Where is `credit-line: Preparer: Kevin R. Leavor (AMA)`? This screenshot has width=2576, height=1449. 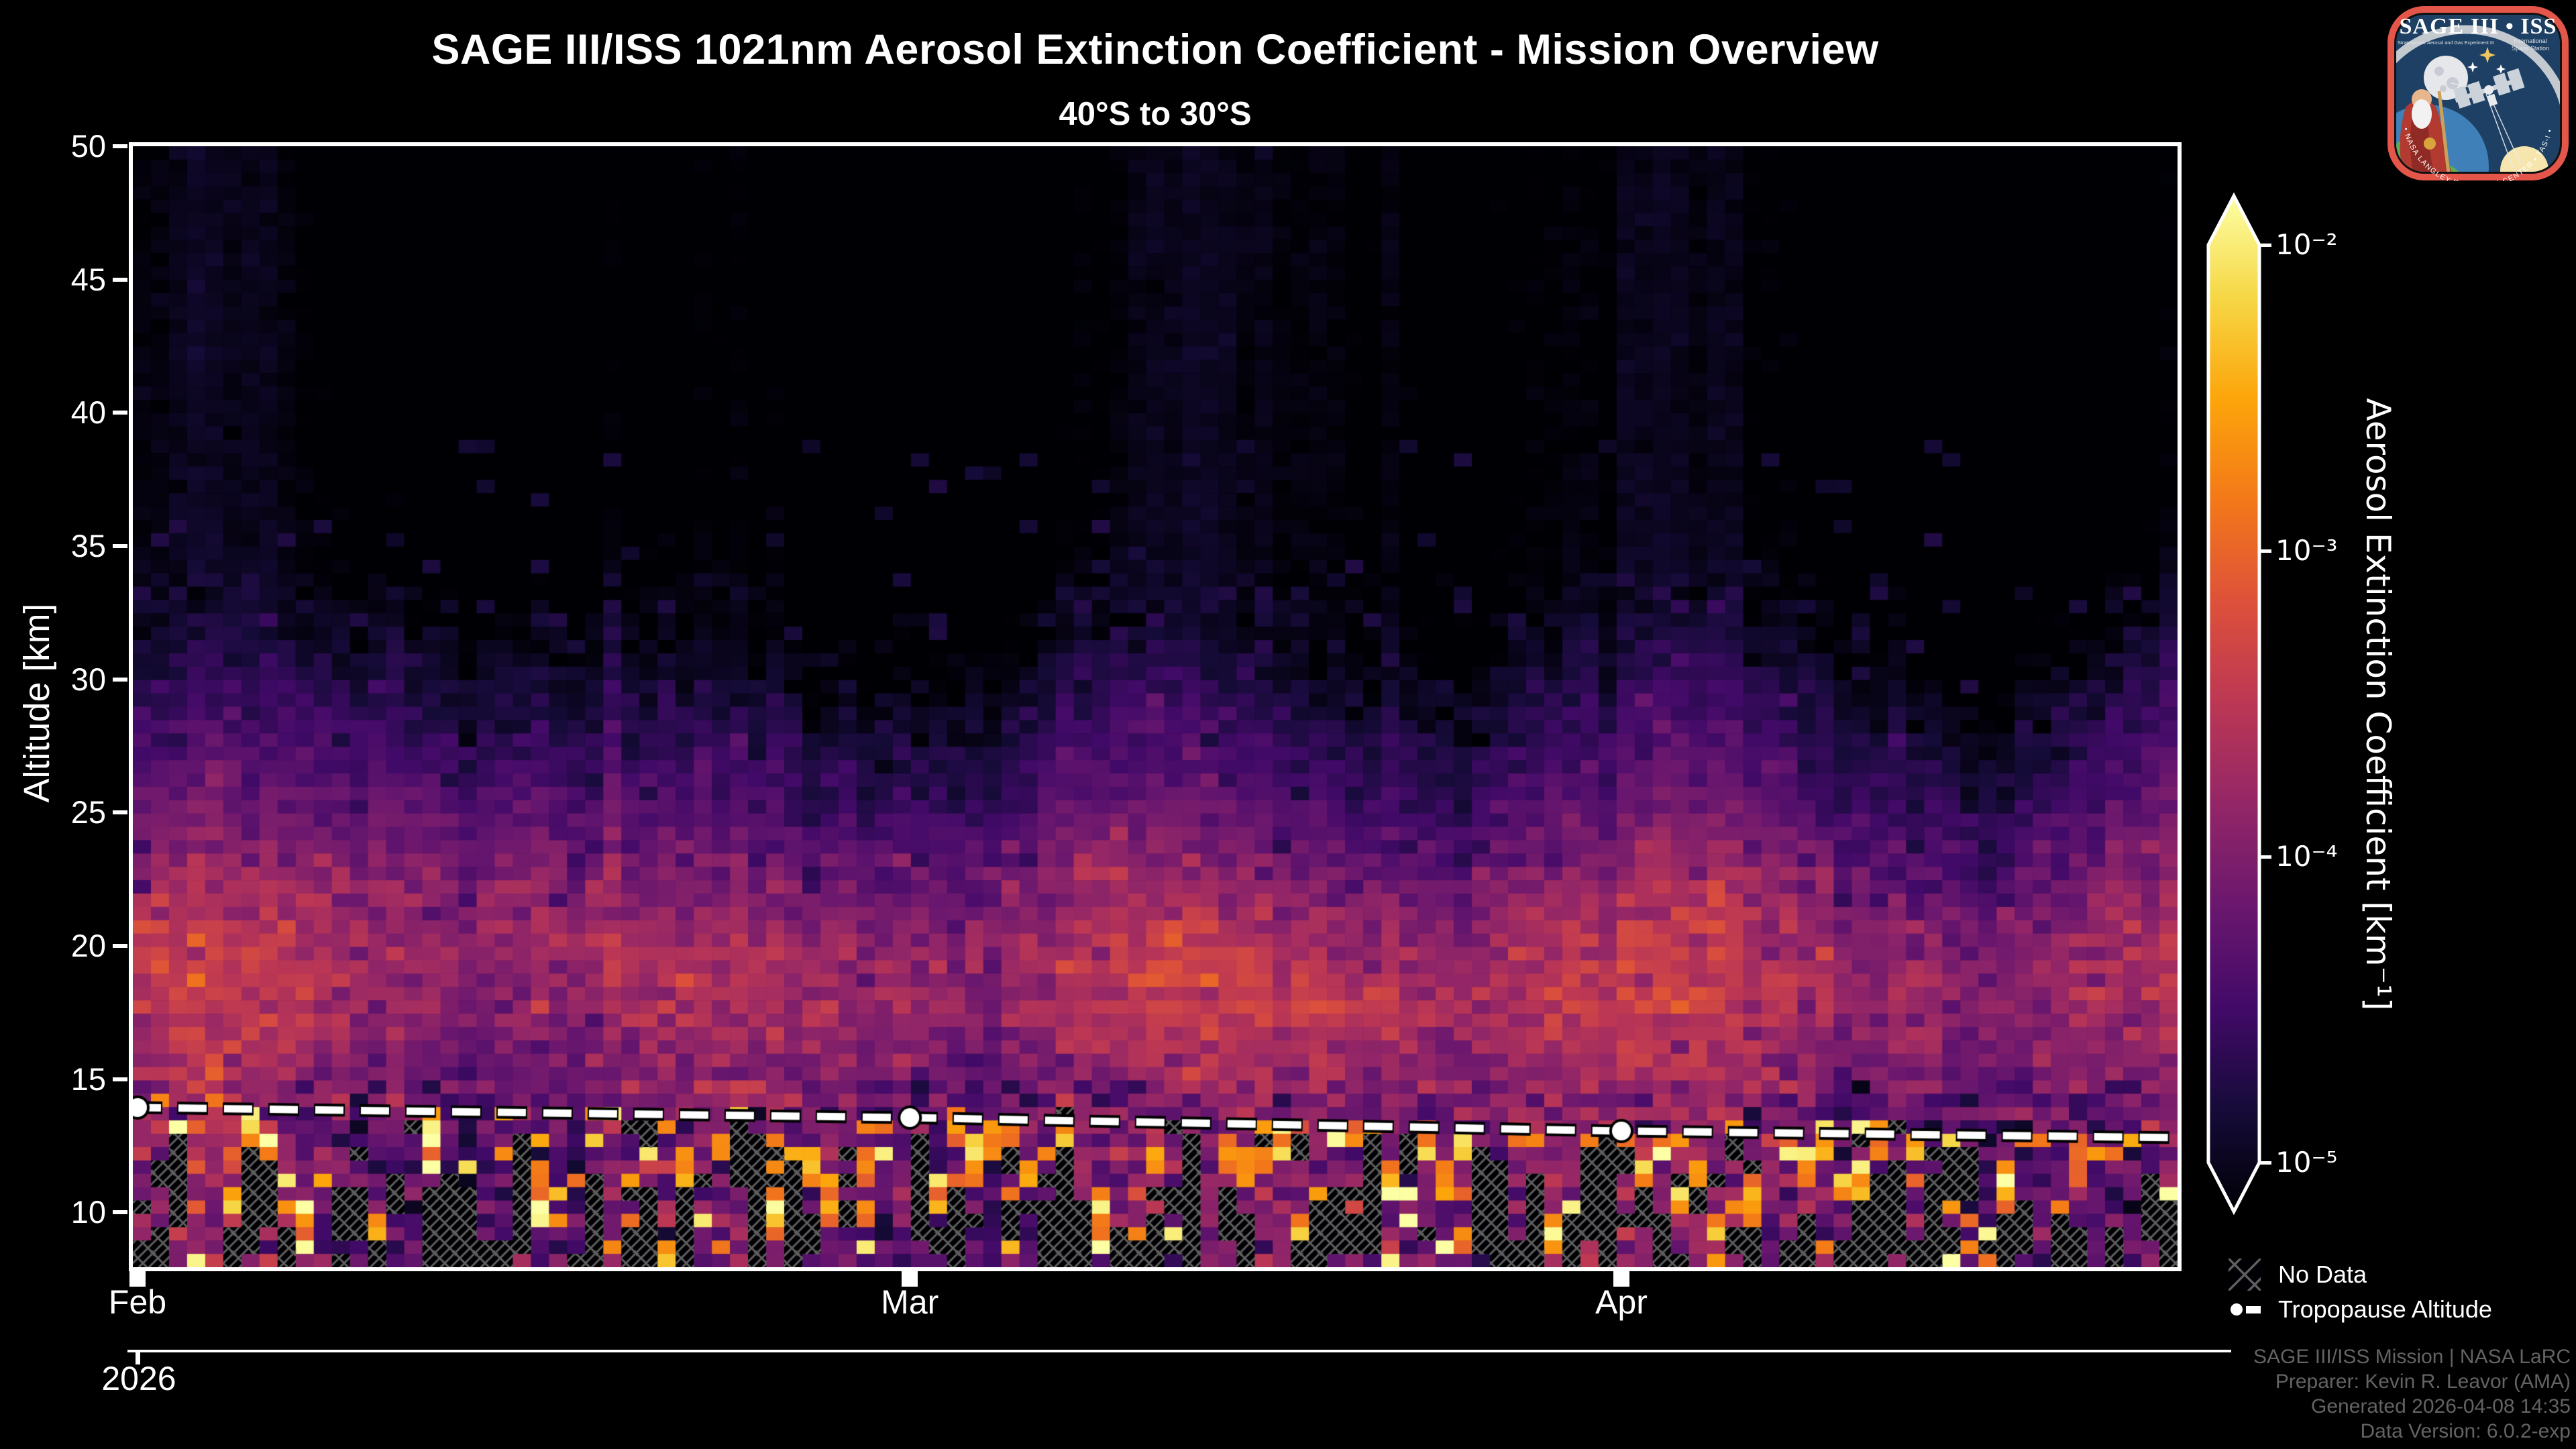 credit-line: Preparer: Kevin R. Leavor (AMA) is located at coordinates (2423, 1382).